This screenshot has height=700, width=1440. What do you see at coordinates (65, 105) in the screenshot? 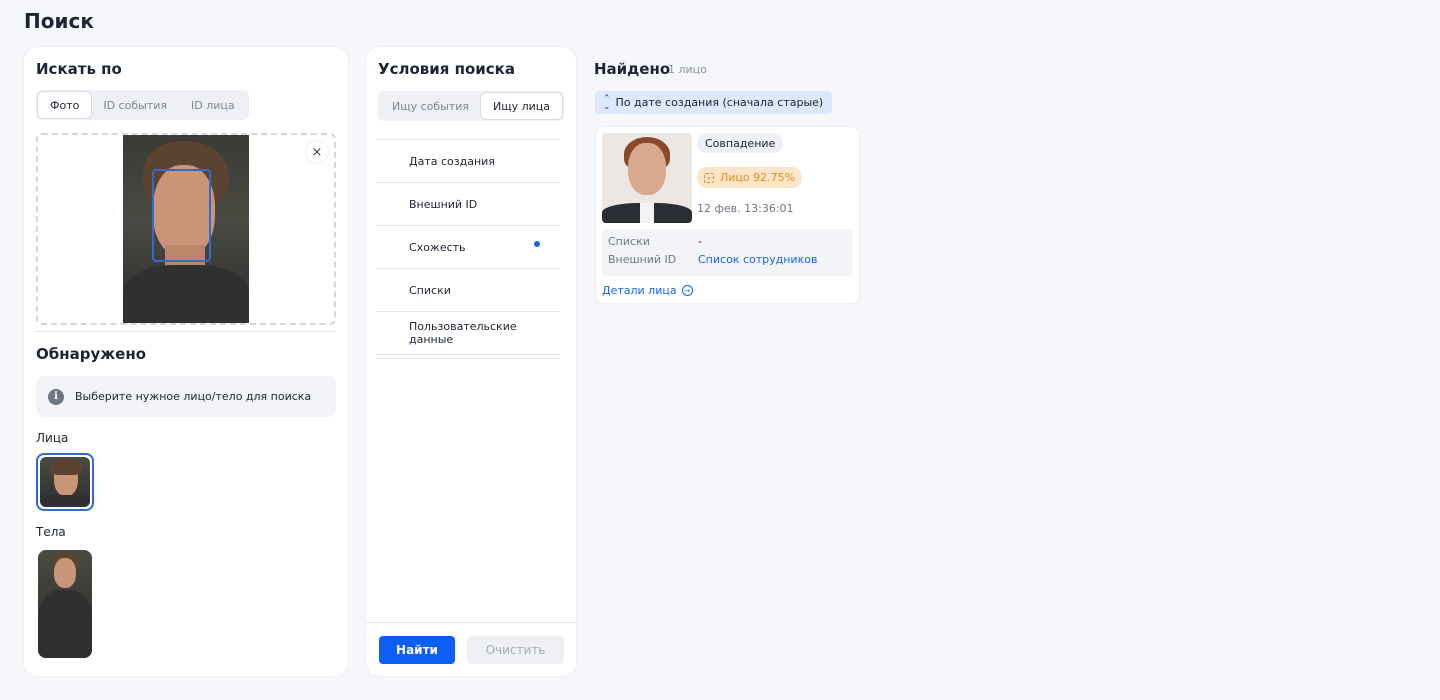
I see `tab-photo: Фото` at bounding box center [65, 105].